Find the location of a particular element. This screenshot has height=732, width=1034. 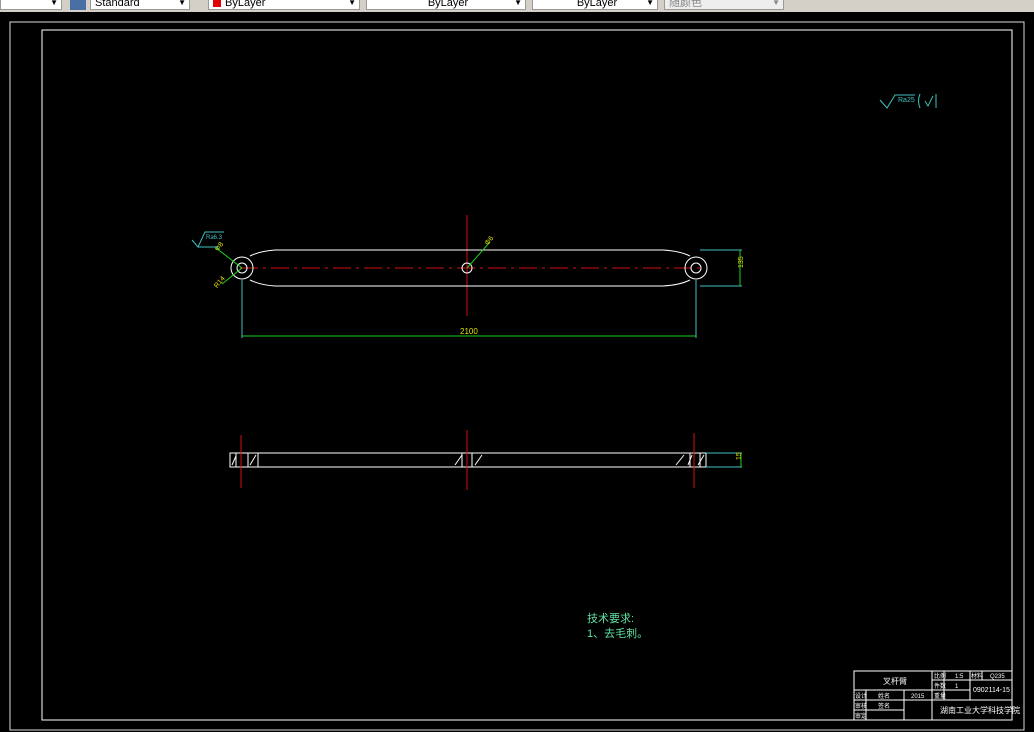

tech-req-item: 1、去毛刺。 is located at coordinates (617, 633).